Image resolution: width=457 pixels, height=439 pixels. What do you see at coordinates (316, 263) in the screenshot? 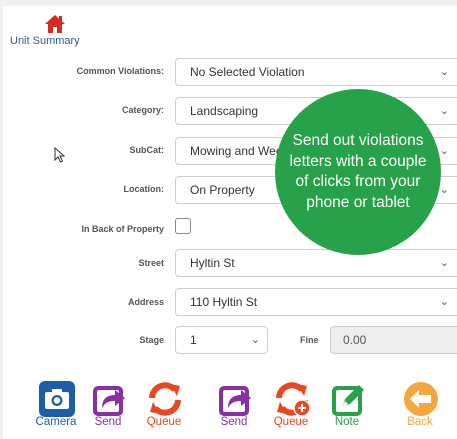
I see `street-select: Hyltin St ⌄` at bounding box center [316, 263].